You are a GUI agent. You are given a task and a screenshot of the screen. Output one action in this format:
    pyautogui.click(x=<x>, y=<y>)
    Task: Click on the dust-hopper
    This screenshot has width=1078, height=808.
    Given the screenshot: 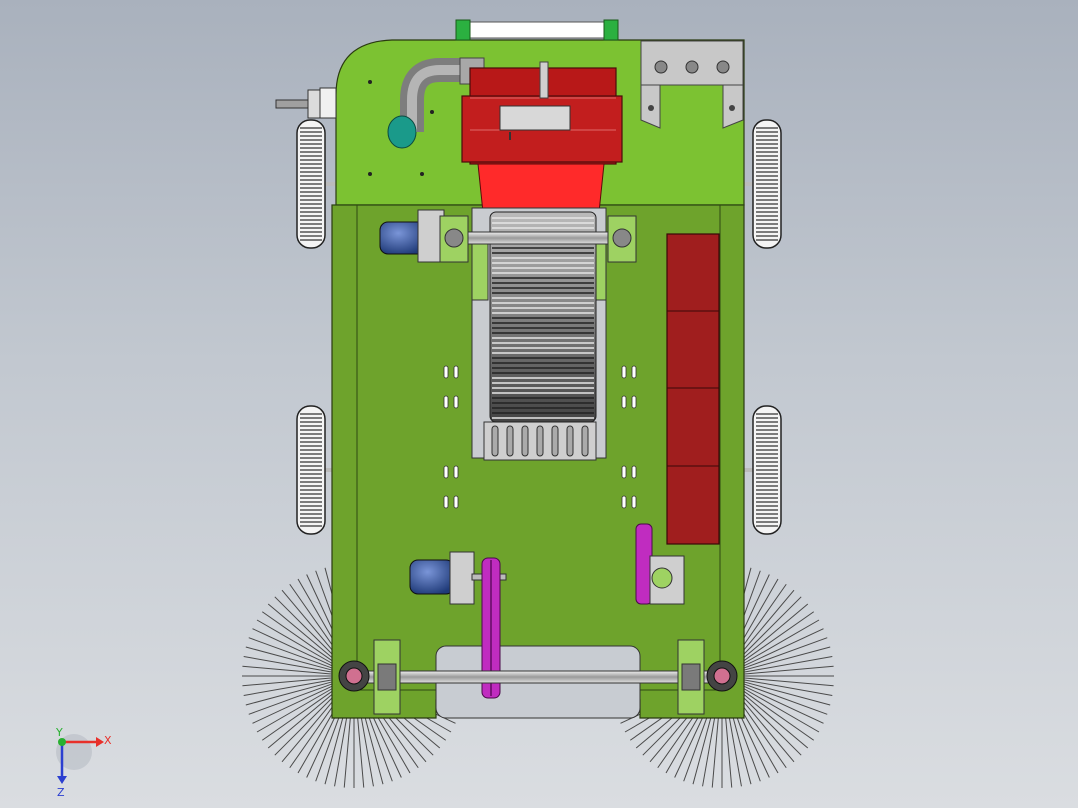 What is the action you would take?
    pyautogui.click(x=542, y=113)
    